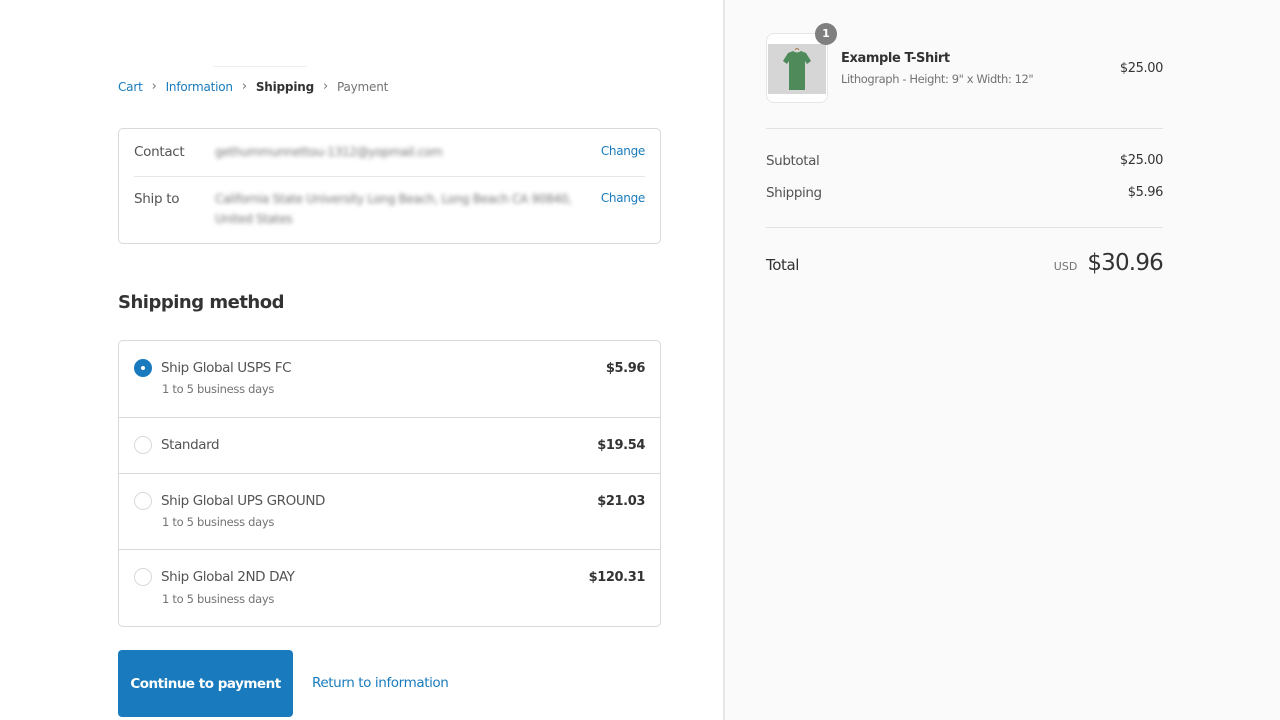 The width and height of the screenshot is (1280, 720). Describe the element at coordinates (329, 152) in the screenshot. I see `contact-value: gethummunnettou-1312@yopmail.com` at that location.